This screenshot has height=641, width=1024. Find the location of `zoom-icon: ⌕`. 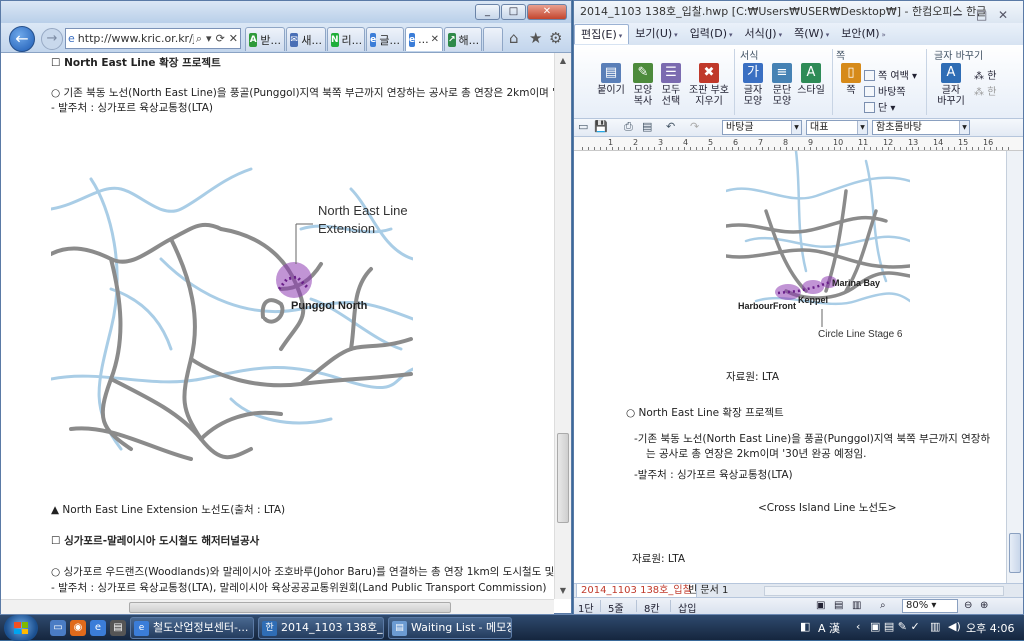

zoom-icon: ⌕ is located at coordinates (883, 605).